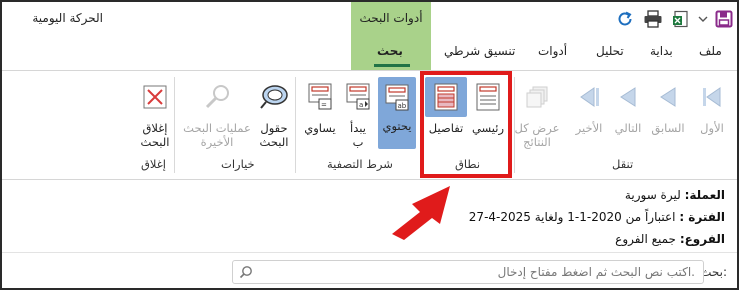 This screenshot has width=739, height=290. I want to click on last-button: الأخير, so click(589, 106).